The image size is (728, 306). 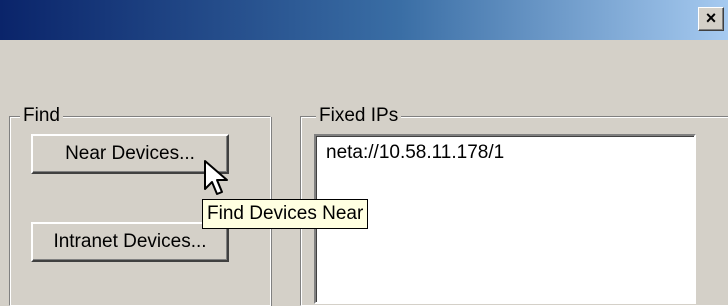 What do you see at coordinates (415, 153) in the screenshot?
I see `list-item: neta://10.58.11.178/1` at bounding box center [415, 153].